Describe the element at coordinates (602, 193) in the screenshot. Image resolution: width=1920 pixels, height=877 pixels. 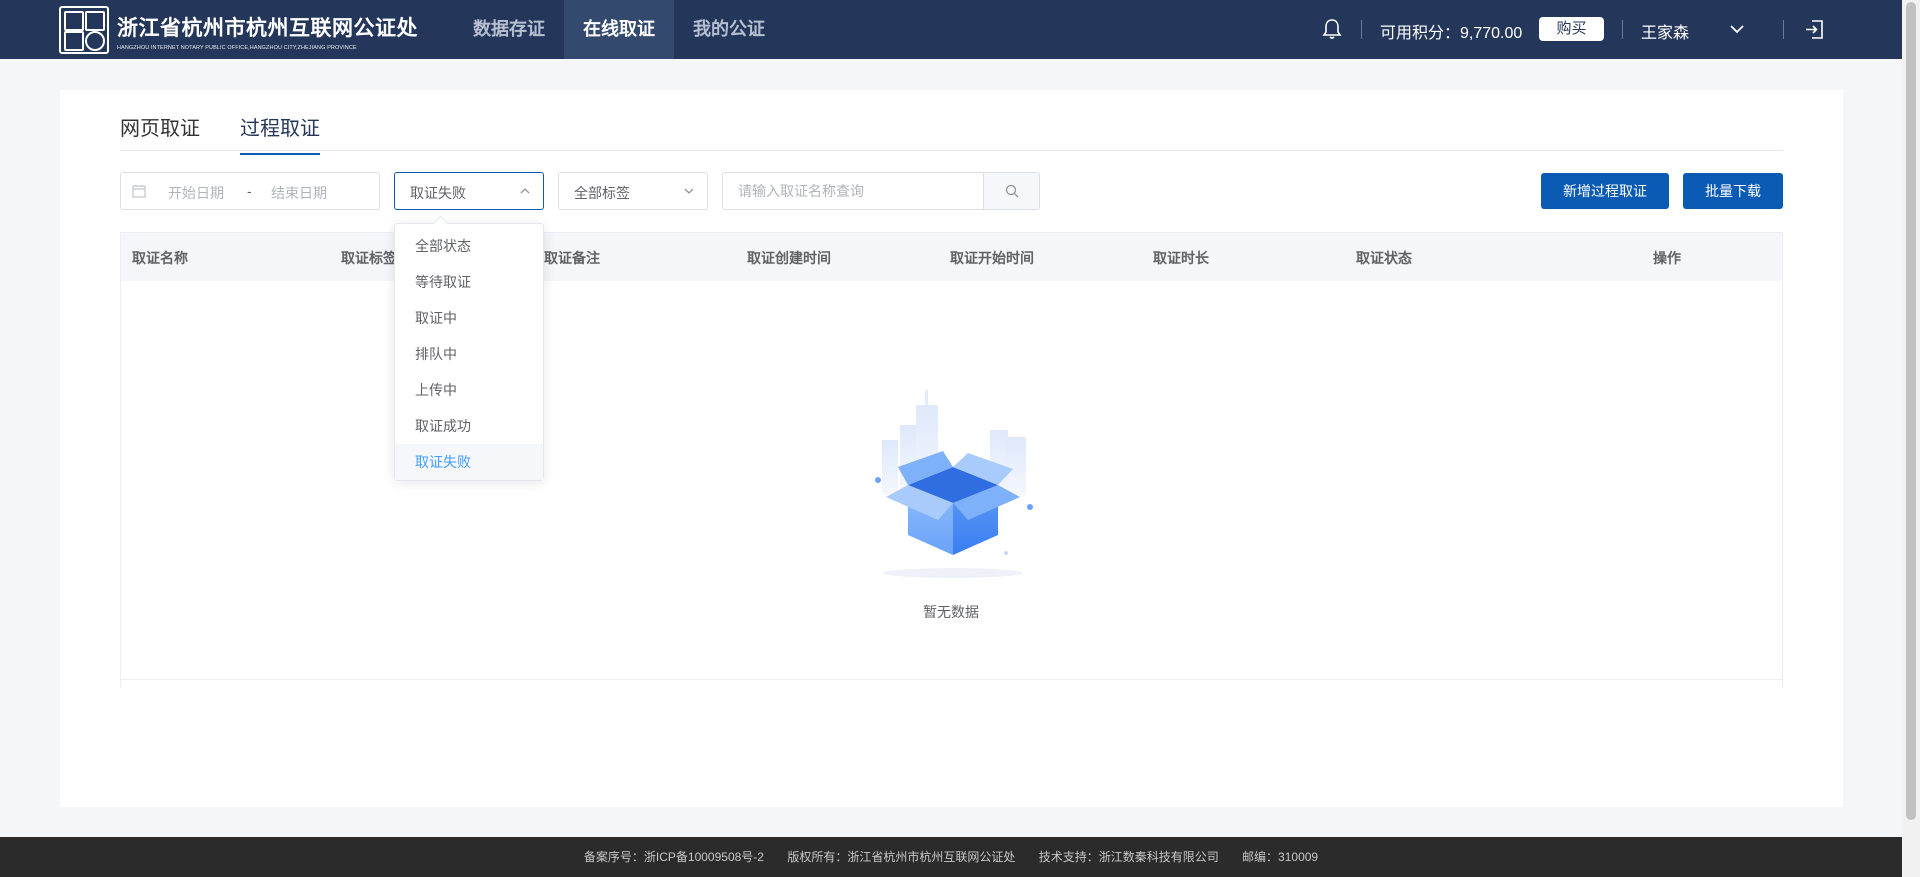
I see `tag-select-value: 全部标签` at that location.